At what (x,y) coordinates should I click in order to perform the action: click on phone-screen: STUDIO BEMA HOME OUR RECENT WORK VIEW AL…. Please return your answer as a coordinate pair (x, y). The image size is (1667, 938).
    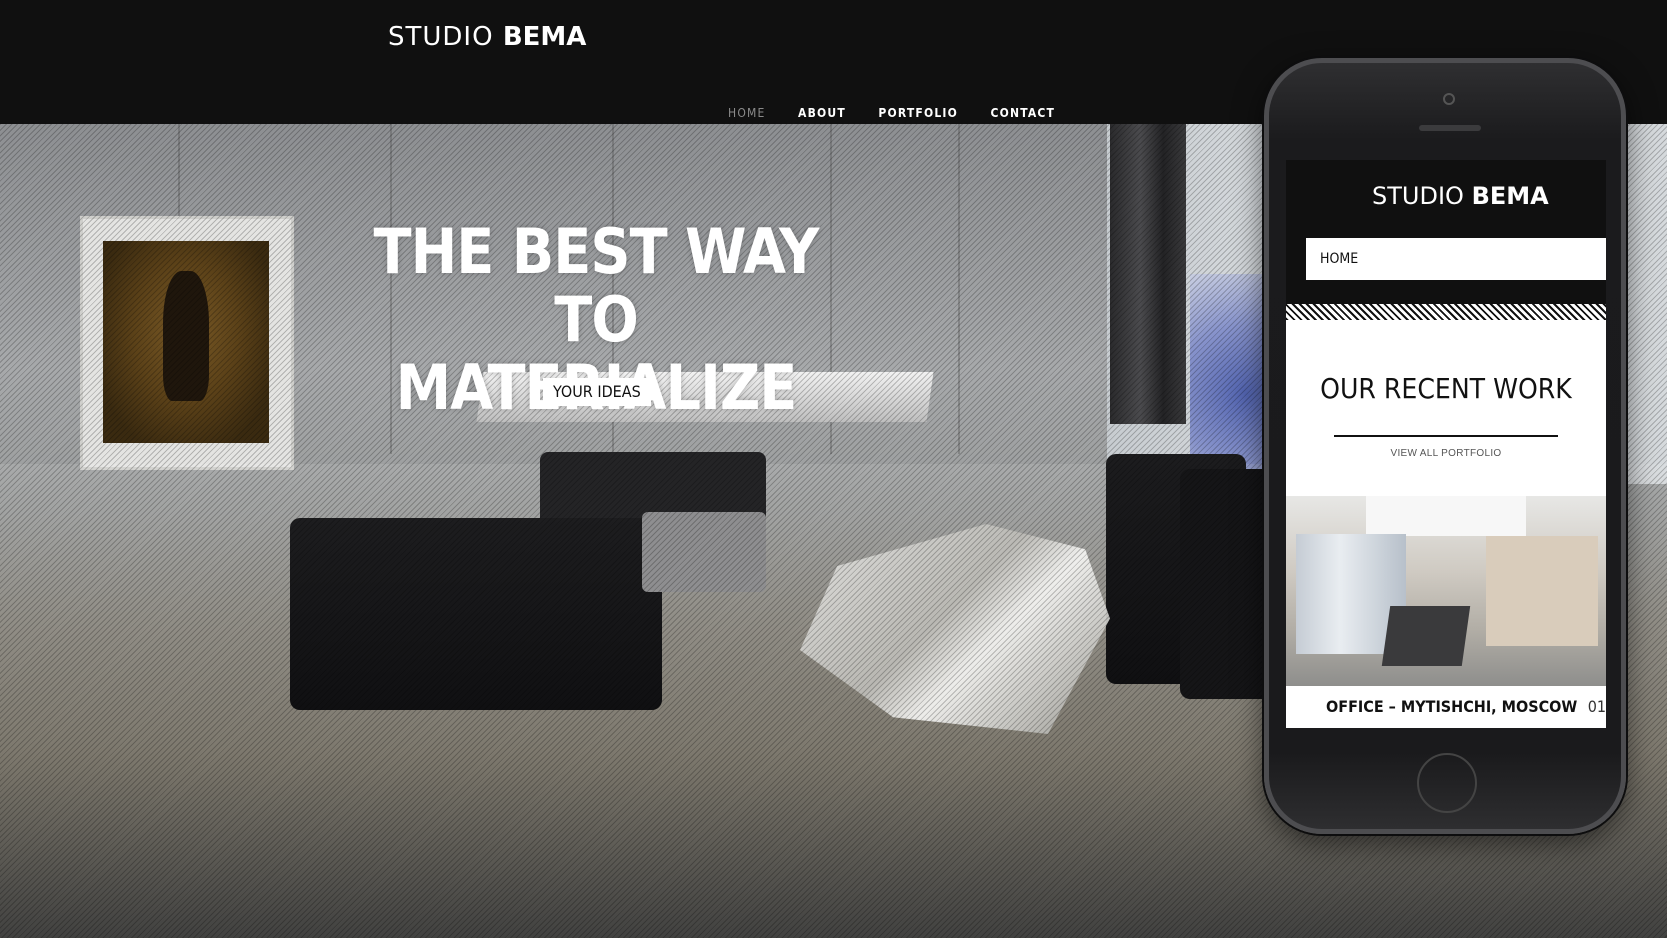
    Looking at the image, I should click on (1446, 444).